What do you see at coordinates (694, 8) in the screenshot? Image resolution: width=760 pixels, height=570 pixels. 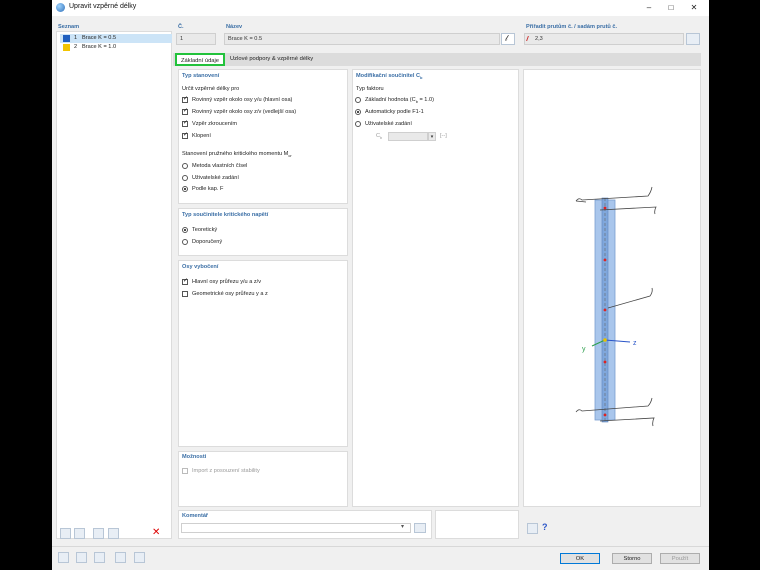 I see `close-window-button: ✕` at bounding box center [694, 8].